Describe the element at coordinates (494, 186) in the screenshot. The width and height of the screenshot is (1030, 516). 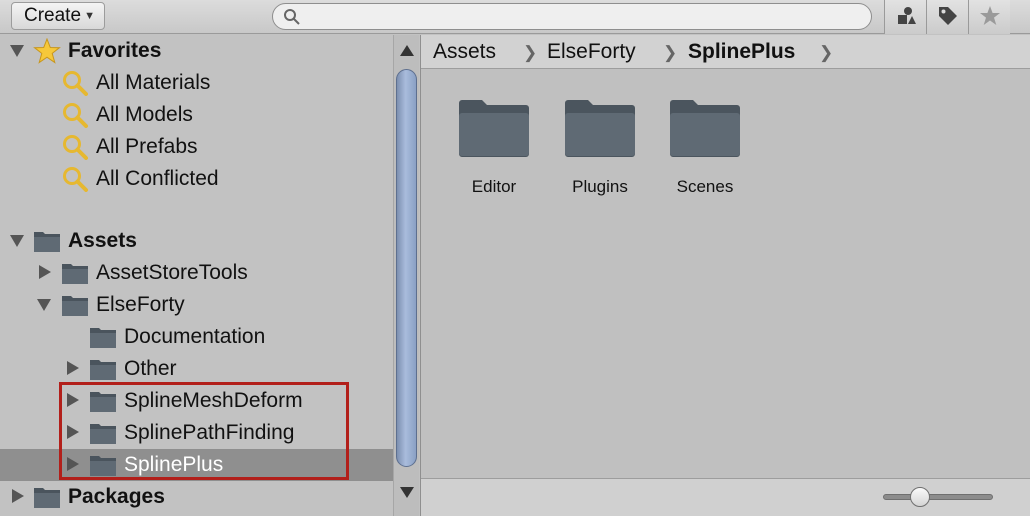
I see `folder-tile-label: Editor` at that location.